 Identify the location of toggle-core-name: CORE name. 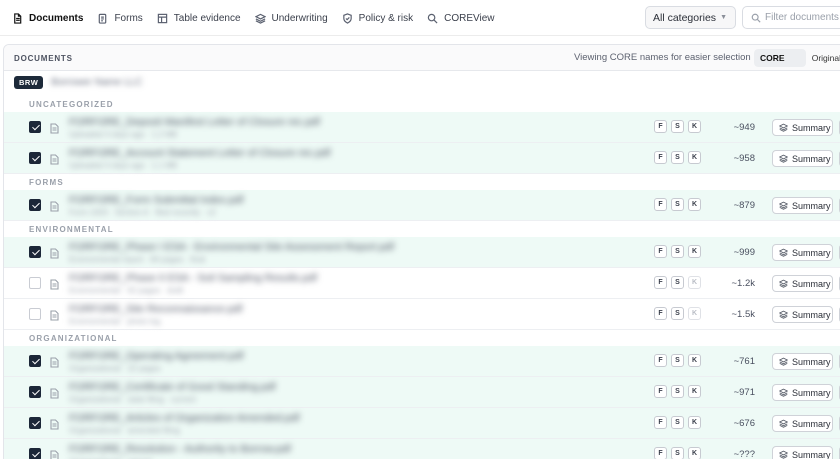
(780, 58).